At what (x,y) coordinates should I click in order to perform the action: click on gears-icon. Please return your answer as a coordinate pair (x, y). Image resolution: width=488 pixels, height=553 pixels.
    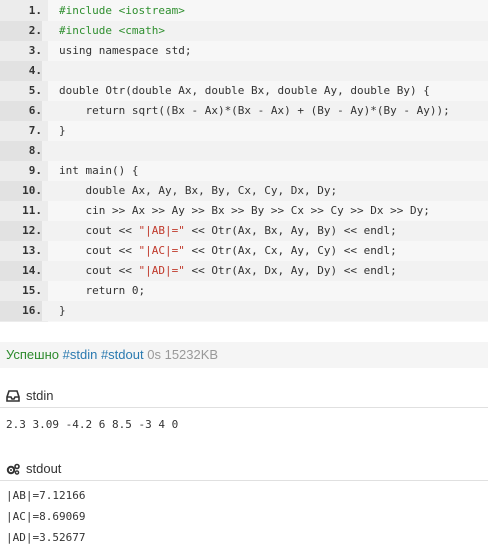
    Looking at the image, I should click on (13, 469).